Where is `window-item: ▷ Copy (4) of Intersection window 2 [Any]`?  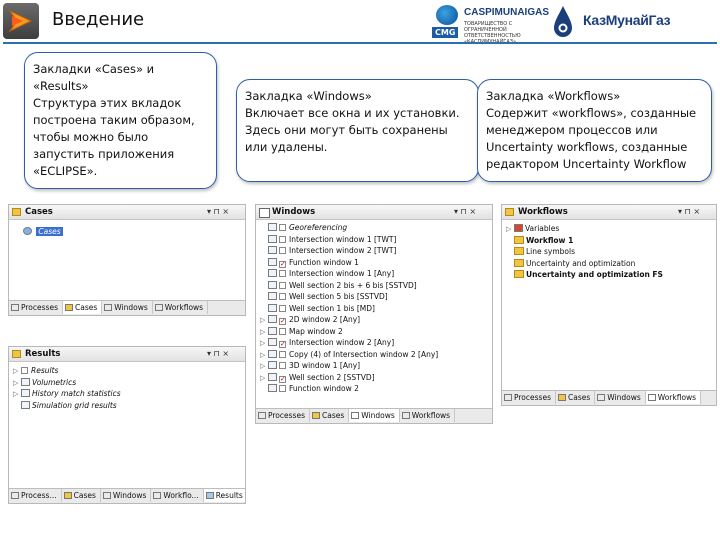
window-item: ▷ Copy (4) of Intersection window 2 [Any] is located at coordinates (374, 355).